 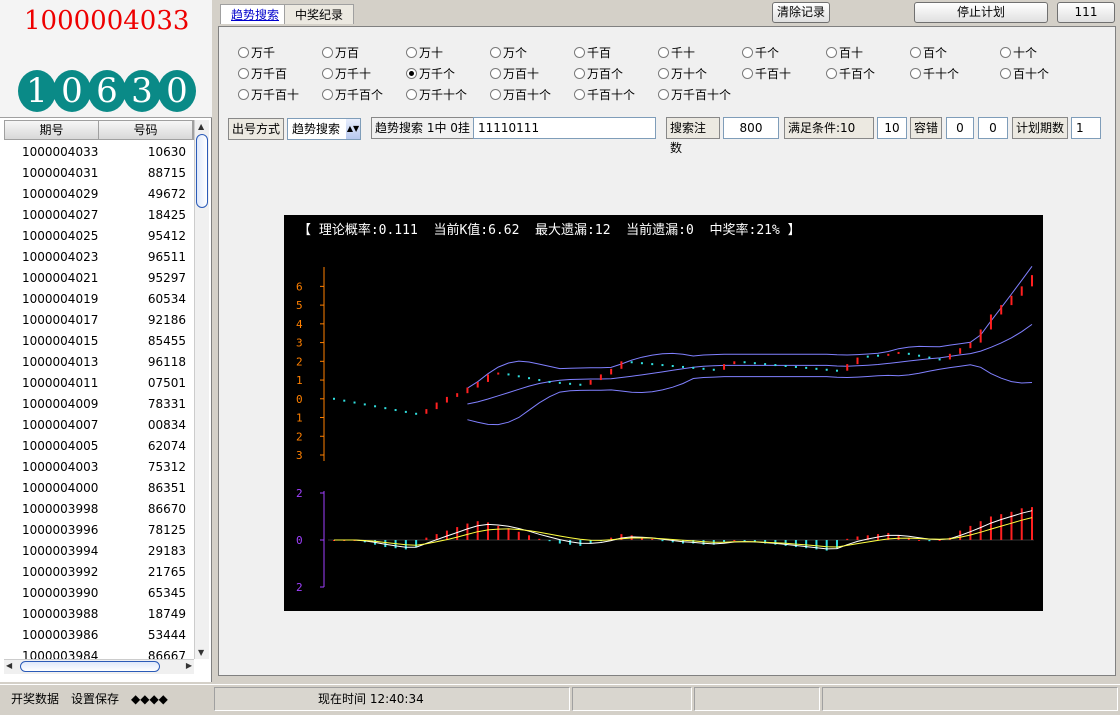 I want to click on option-row2-1: 万千十, so click(x=346, y=74).